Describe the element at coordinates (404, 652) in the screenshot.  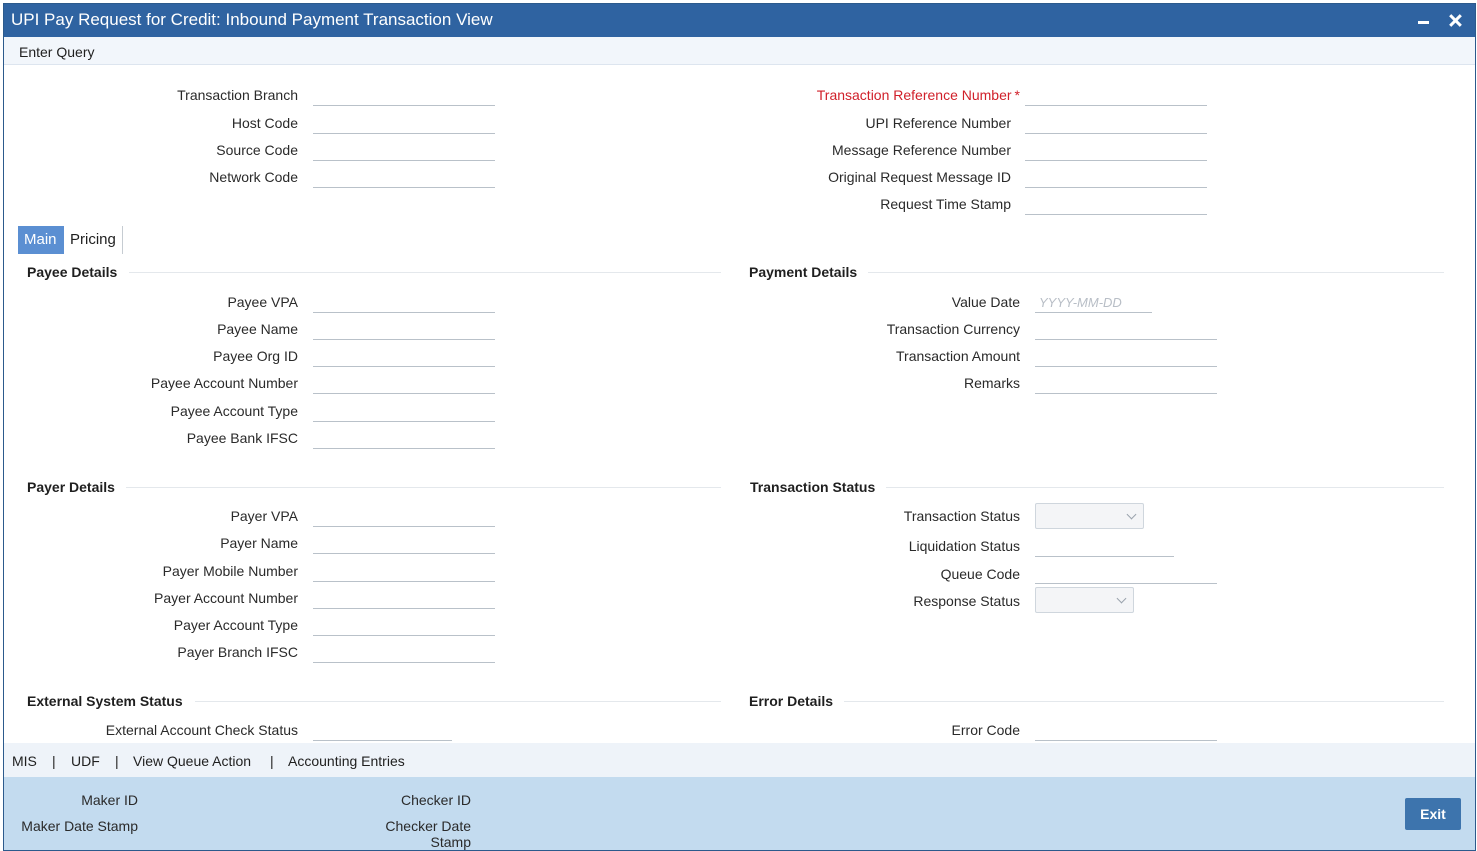
I see `payer-branch-ifsc-input` at that location.